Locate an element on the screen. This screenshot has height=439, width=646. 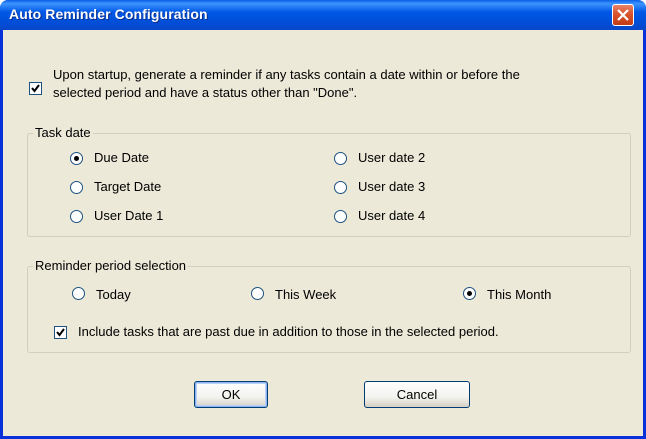
task-date-legend: Task date is located at coordinates (63, 133).